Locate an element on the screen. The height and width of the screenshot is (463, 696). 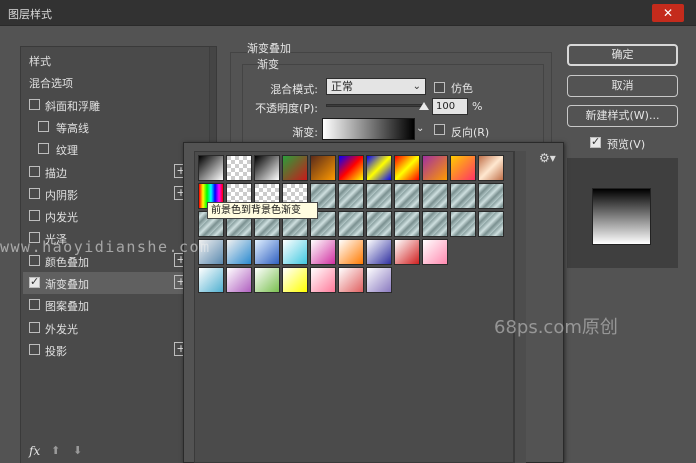
style-item: 混合选项 is located at coordinates (116, 82).